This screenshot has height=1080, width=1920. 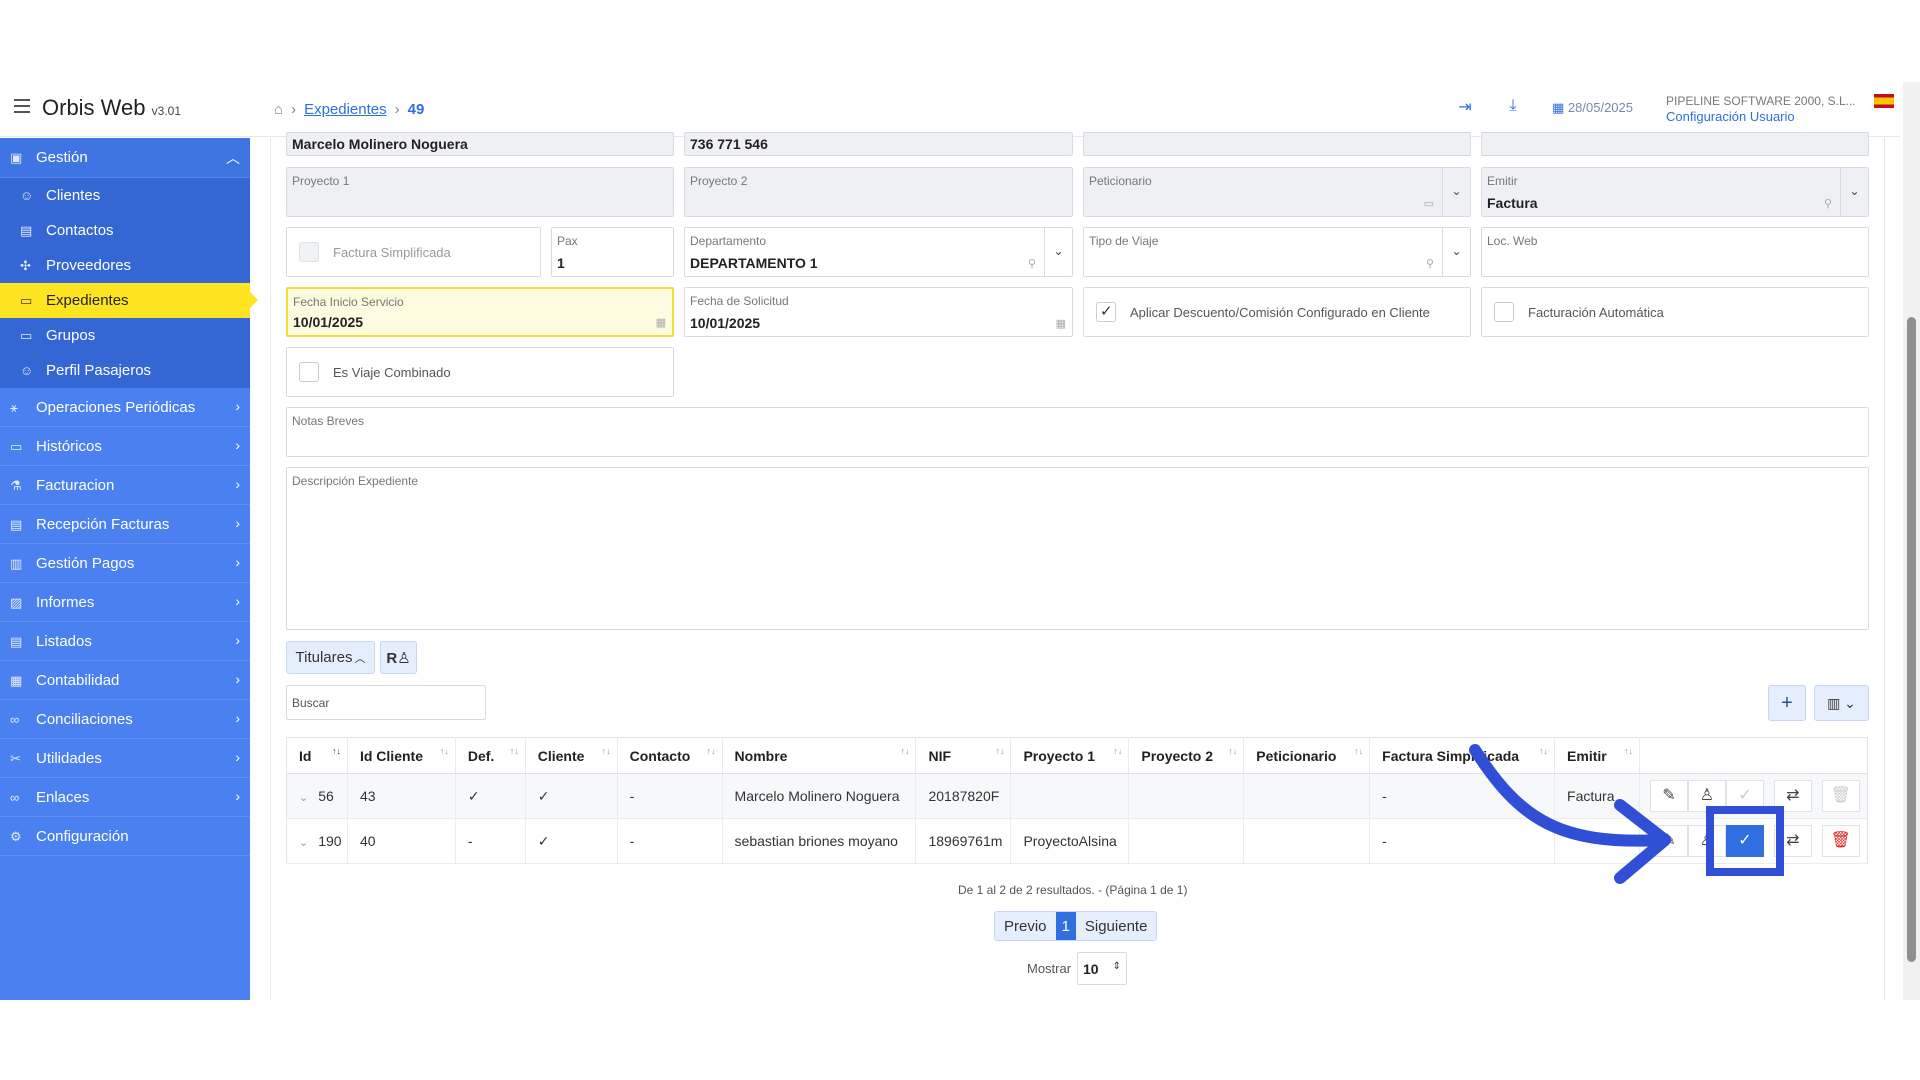 What do you see at coordinates (401, 796) in the screenshot?
I see `cell-id-cliente: 43` at bounding box center [401, 796].